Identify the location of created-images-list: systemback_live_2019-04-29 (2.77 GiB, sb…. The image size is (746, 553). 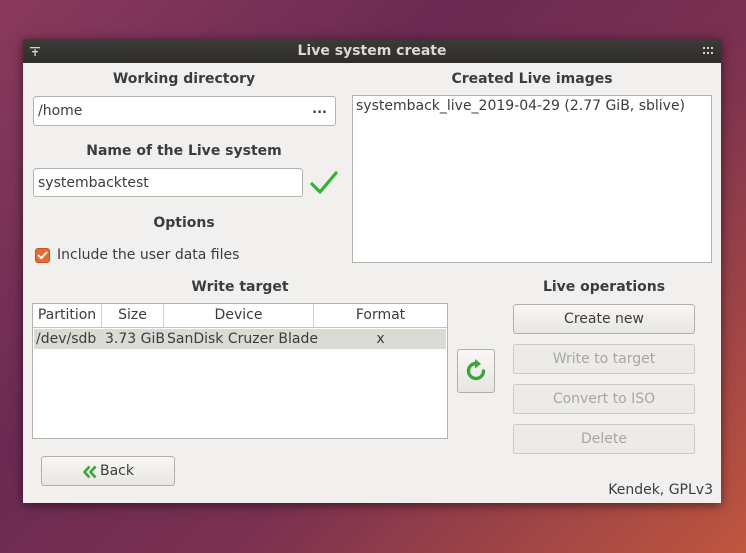
(532, 179).